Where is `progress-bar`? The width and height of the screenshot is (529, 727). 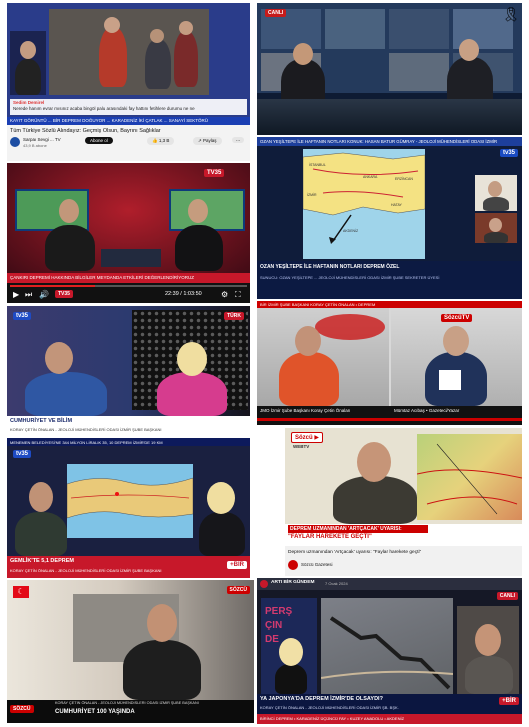
progress-bar is located at coordinates (128, 286).